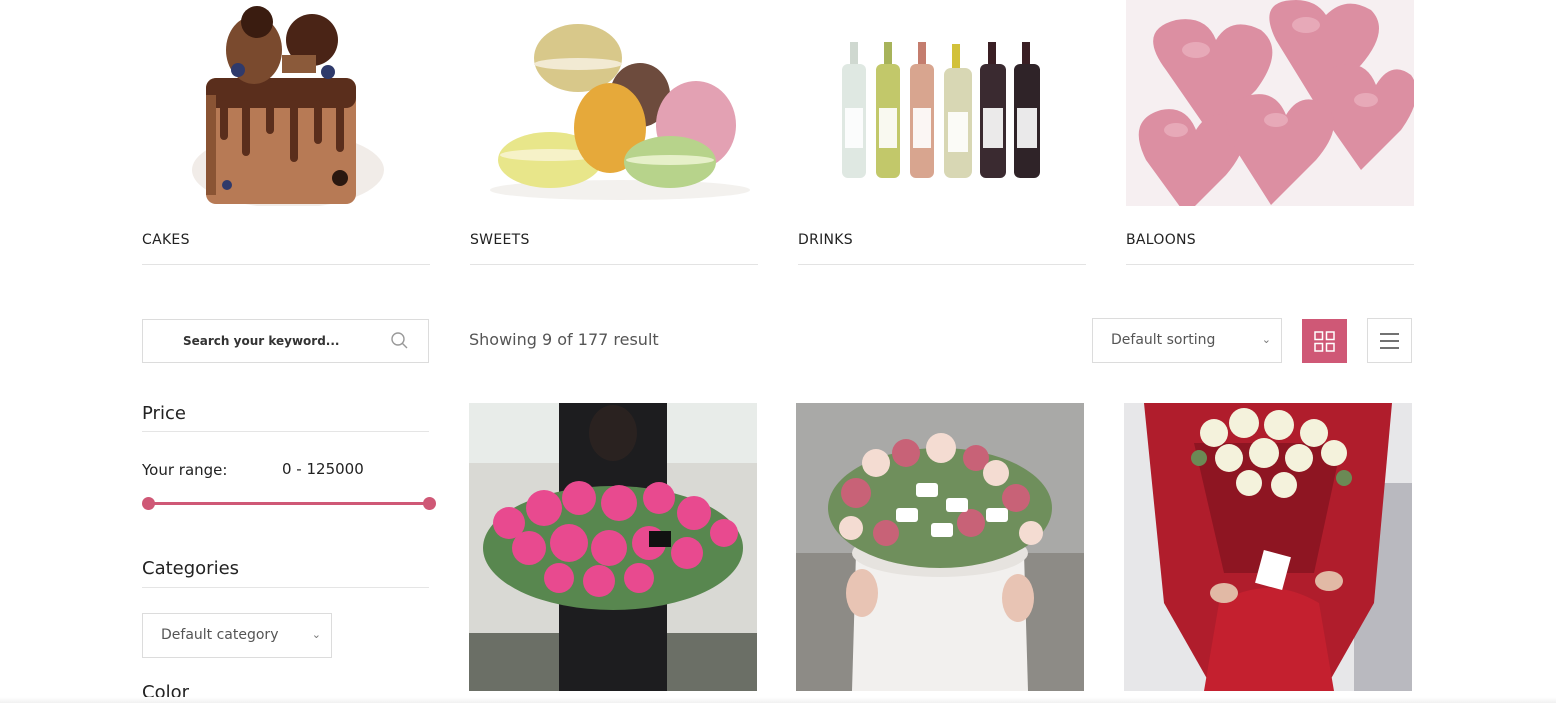 The image size is (1556, 703). Describe the element at coordinates (286, 103) in the screenshot. I see `cakes-image` at that location.